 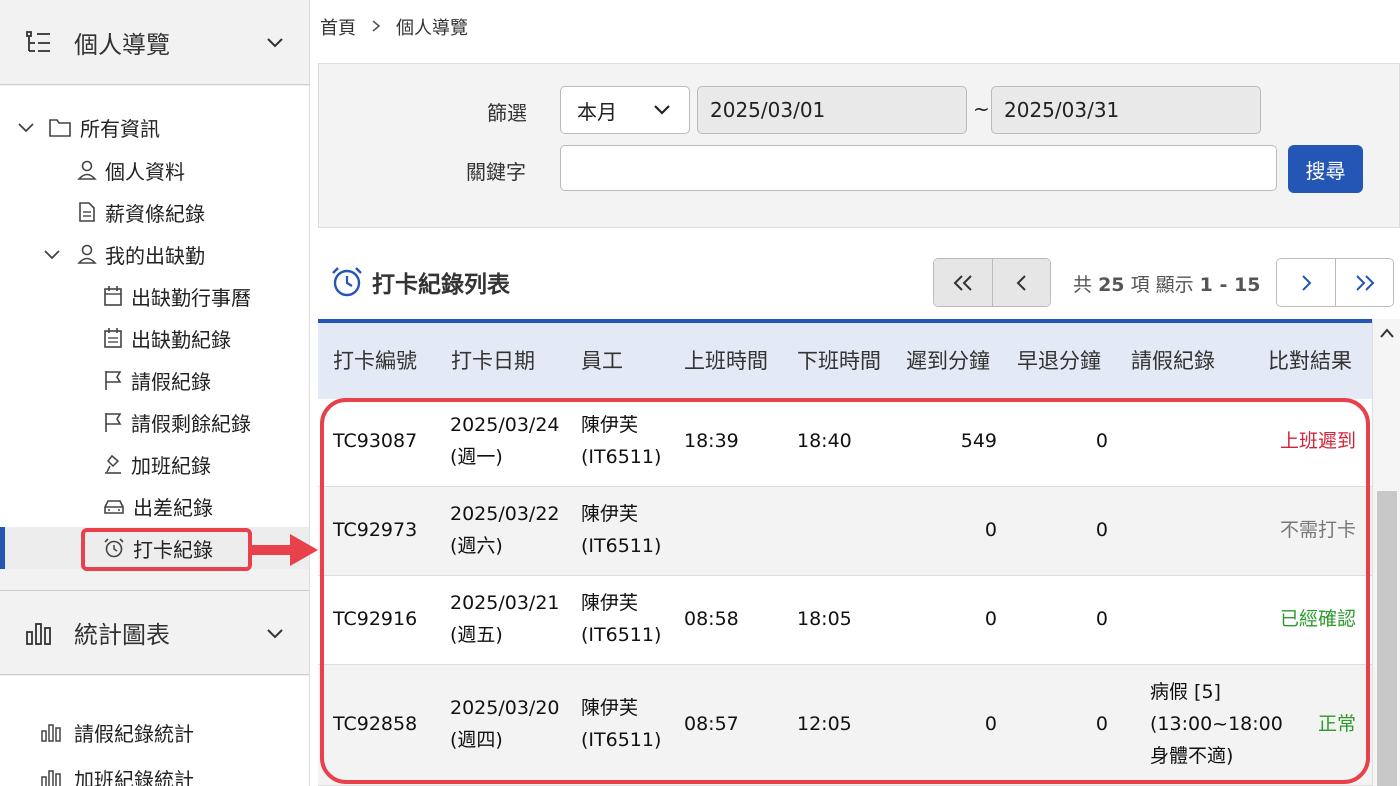 I want to click on stats-item-leave: 請假紀錄統計, so click(x=117, y=732).